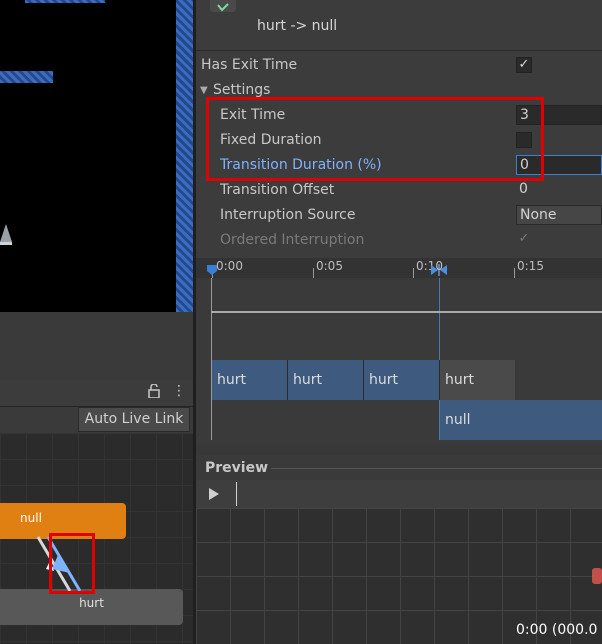  I want to click on exit-time-field: 3, so click(559, 115).